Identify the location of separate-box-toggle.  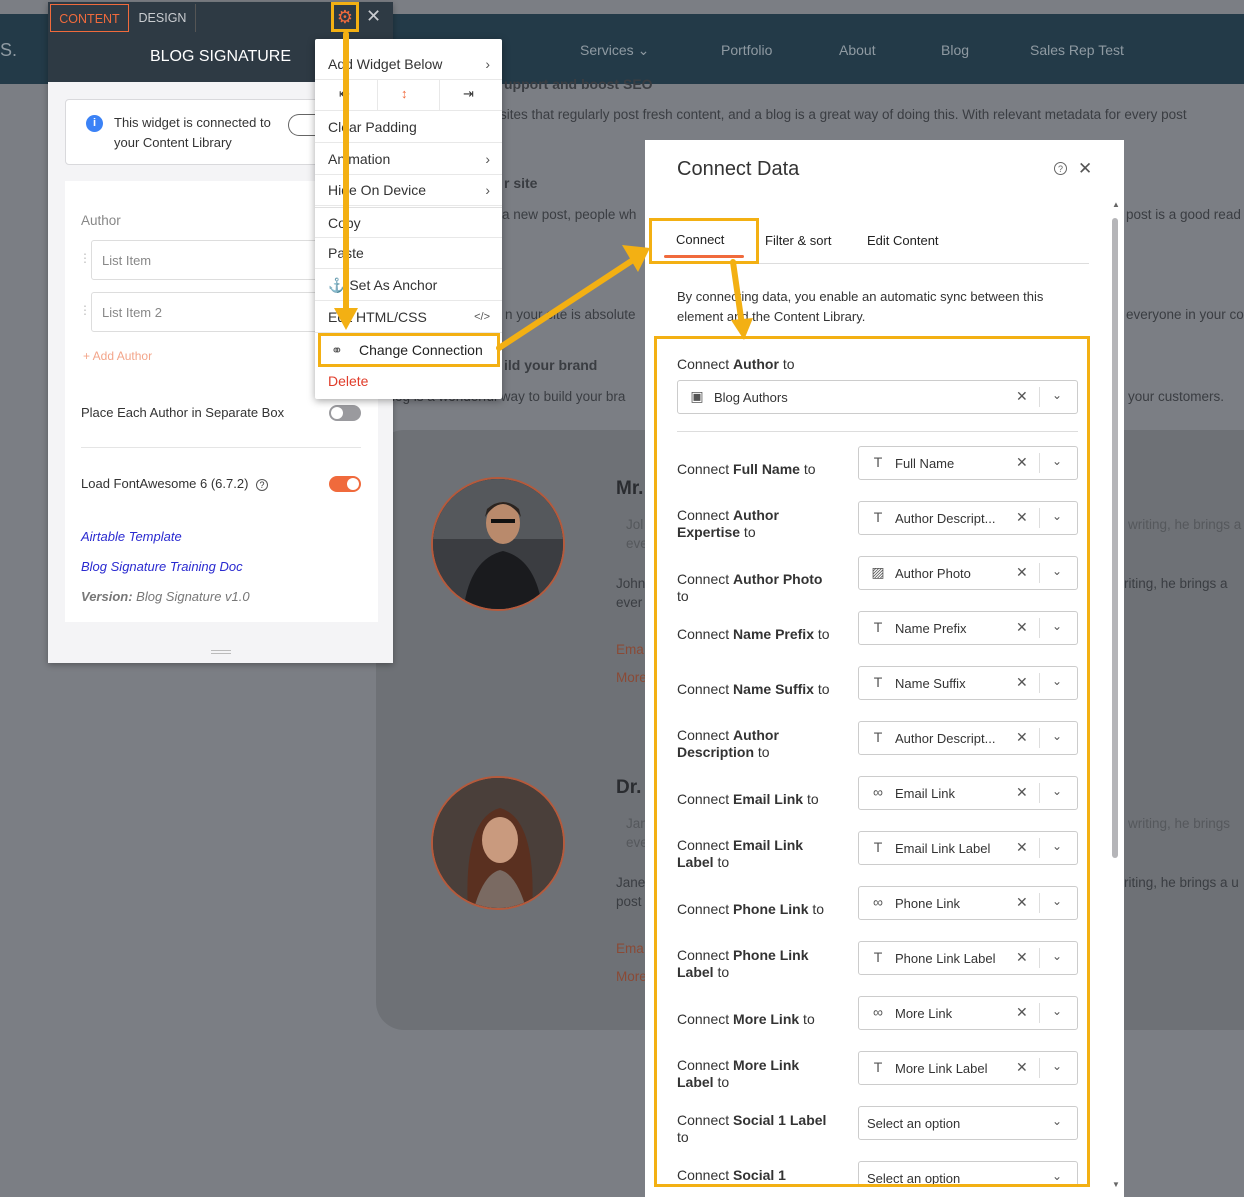
(345, 413).